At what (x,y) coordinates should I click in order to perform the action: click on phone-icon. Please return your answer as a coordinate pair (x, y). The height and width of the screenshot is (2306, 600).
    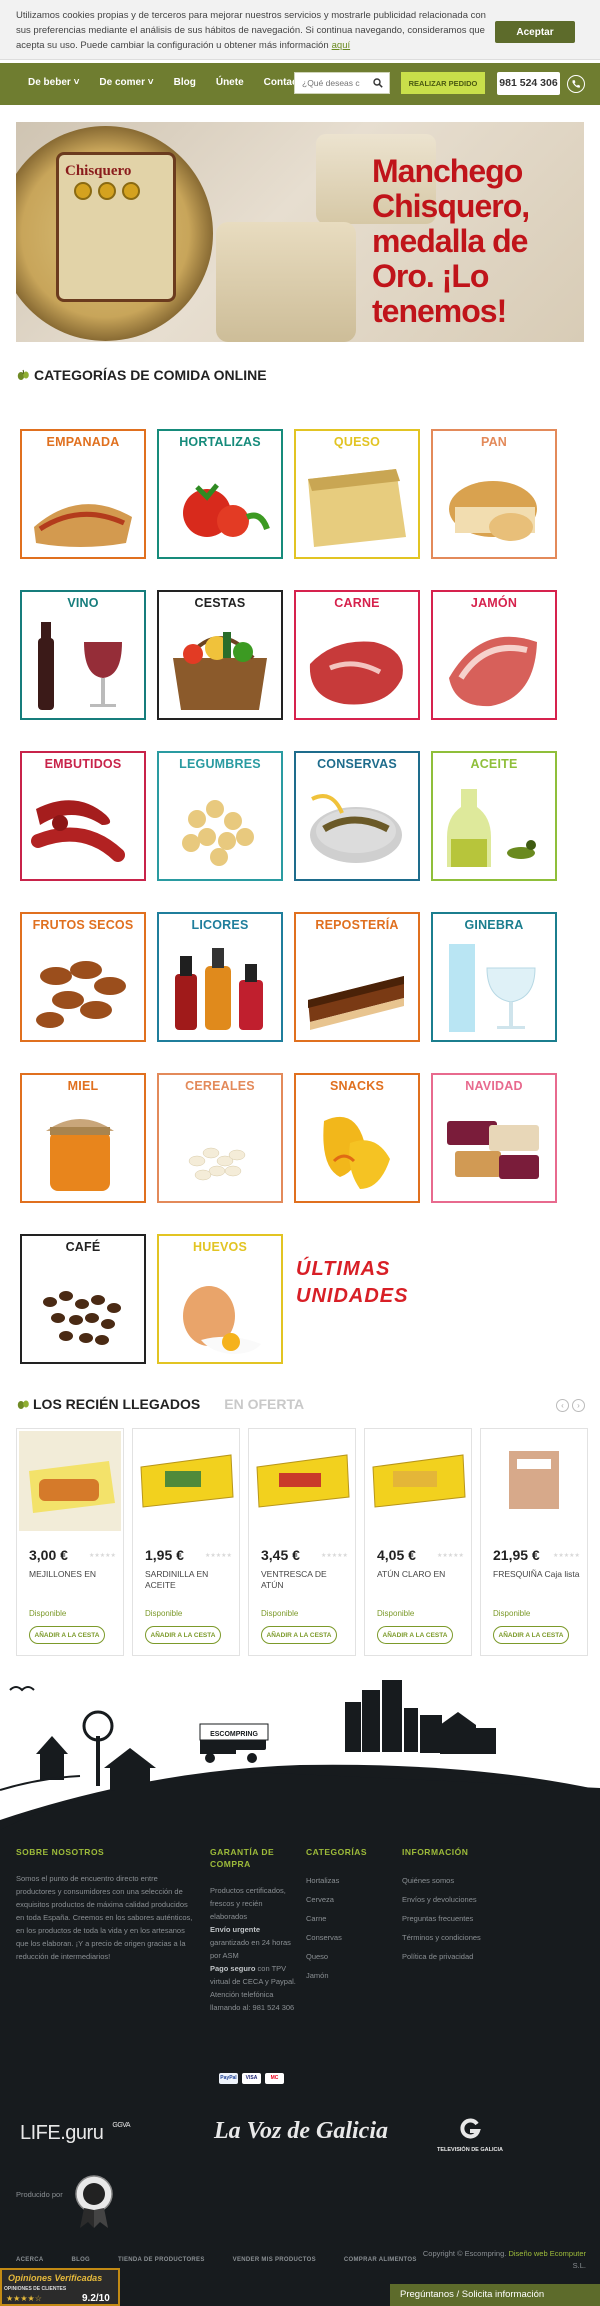
    Looking at the image, I should click on (576, 84).